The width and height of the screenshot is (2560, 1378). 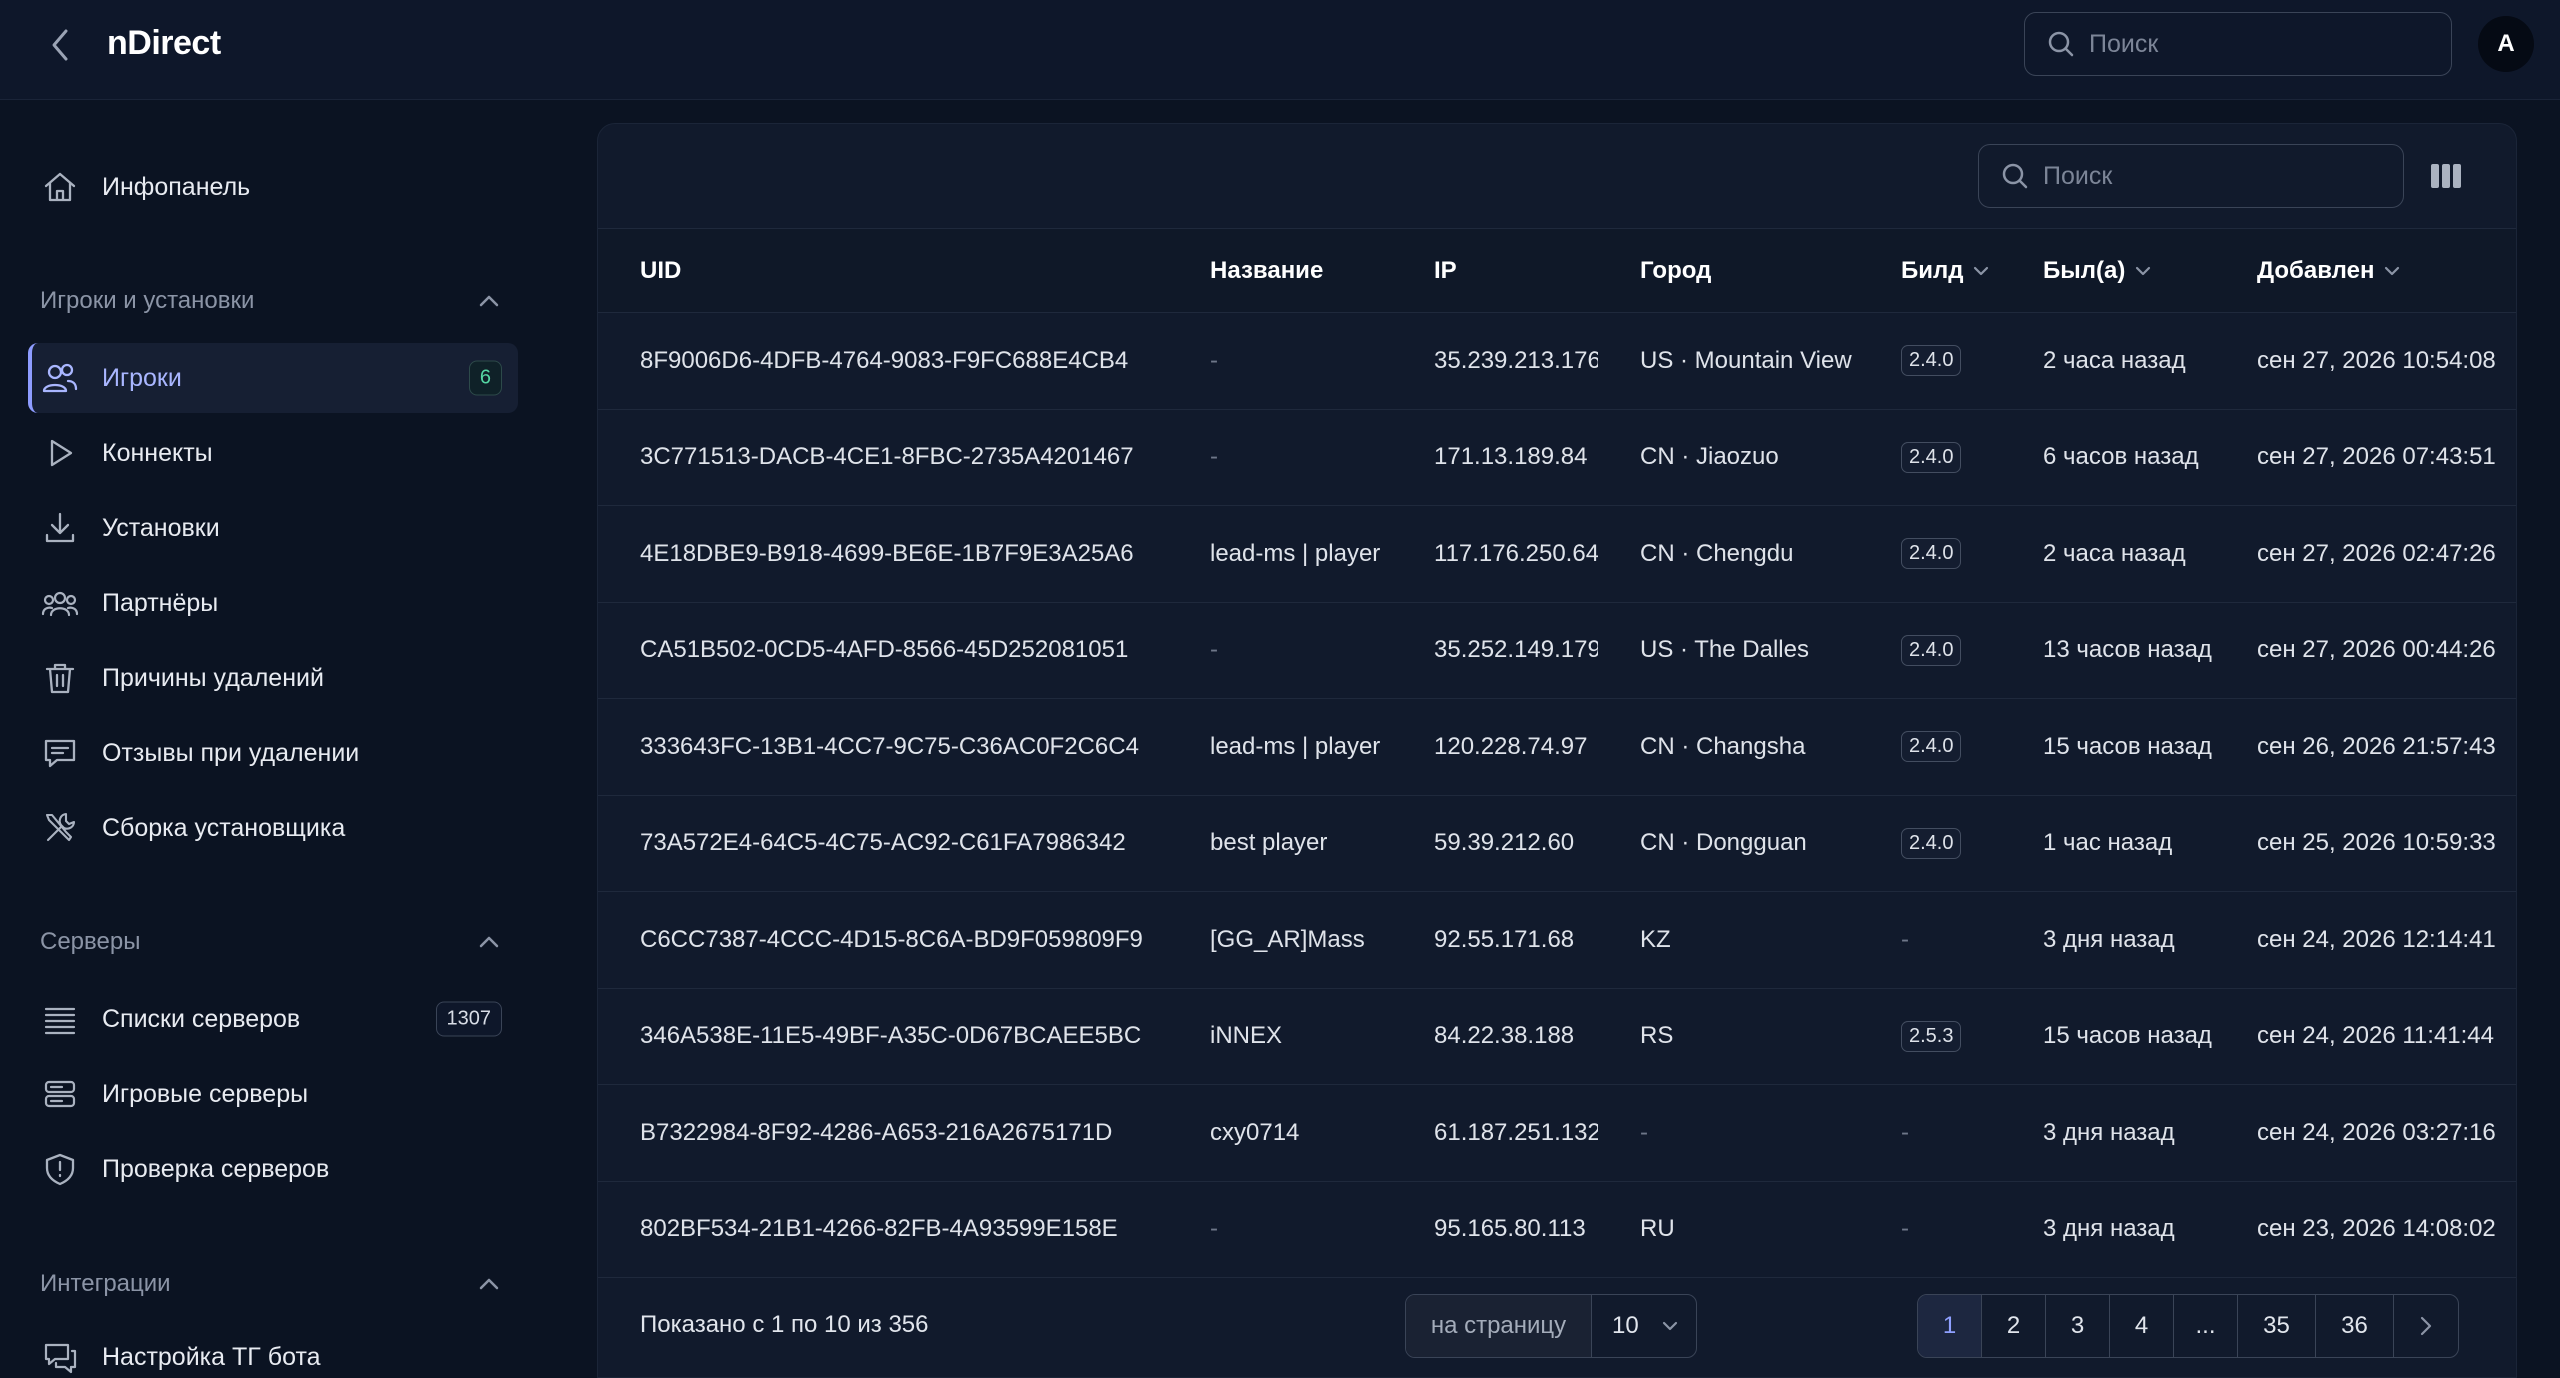 What do you see at coordinates (142, 377) in the screenshot?
I see `sidebar-item-label: Игроки` at bounding box center [142, 377].